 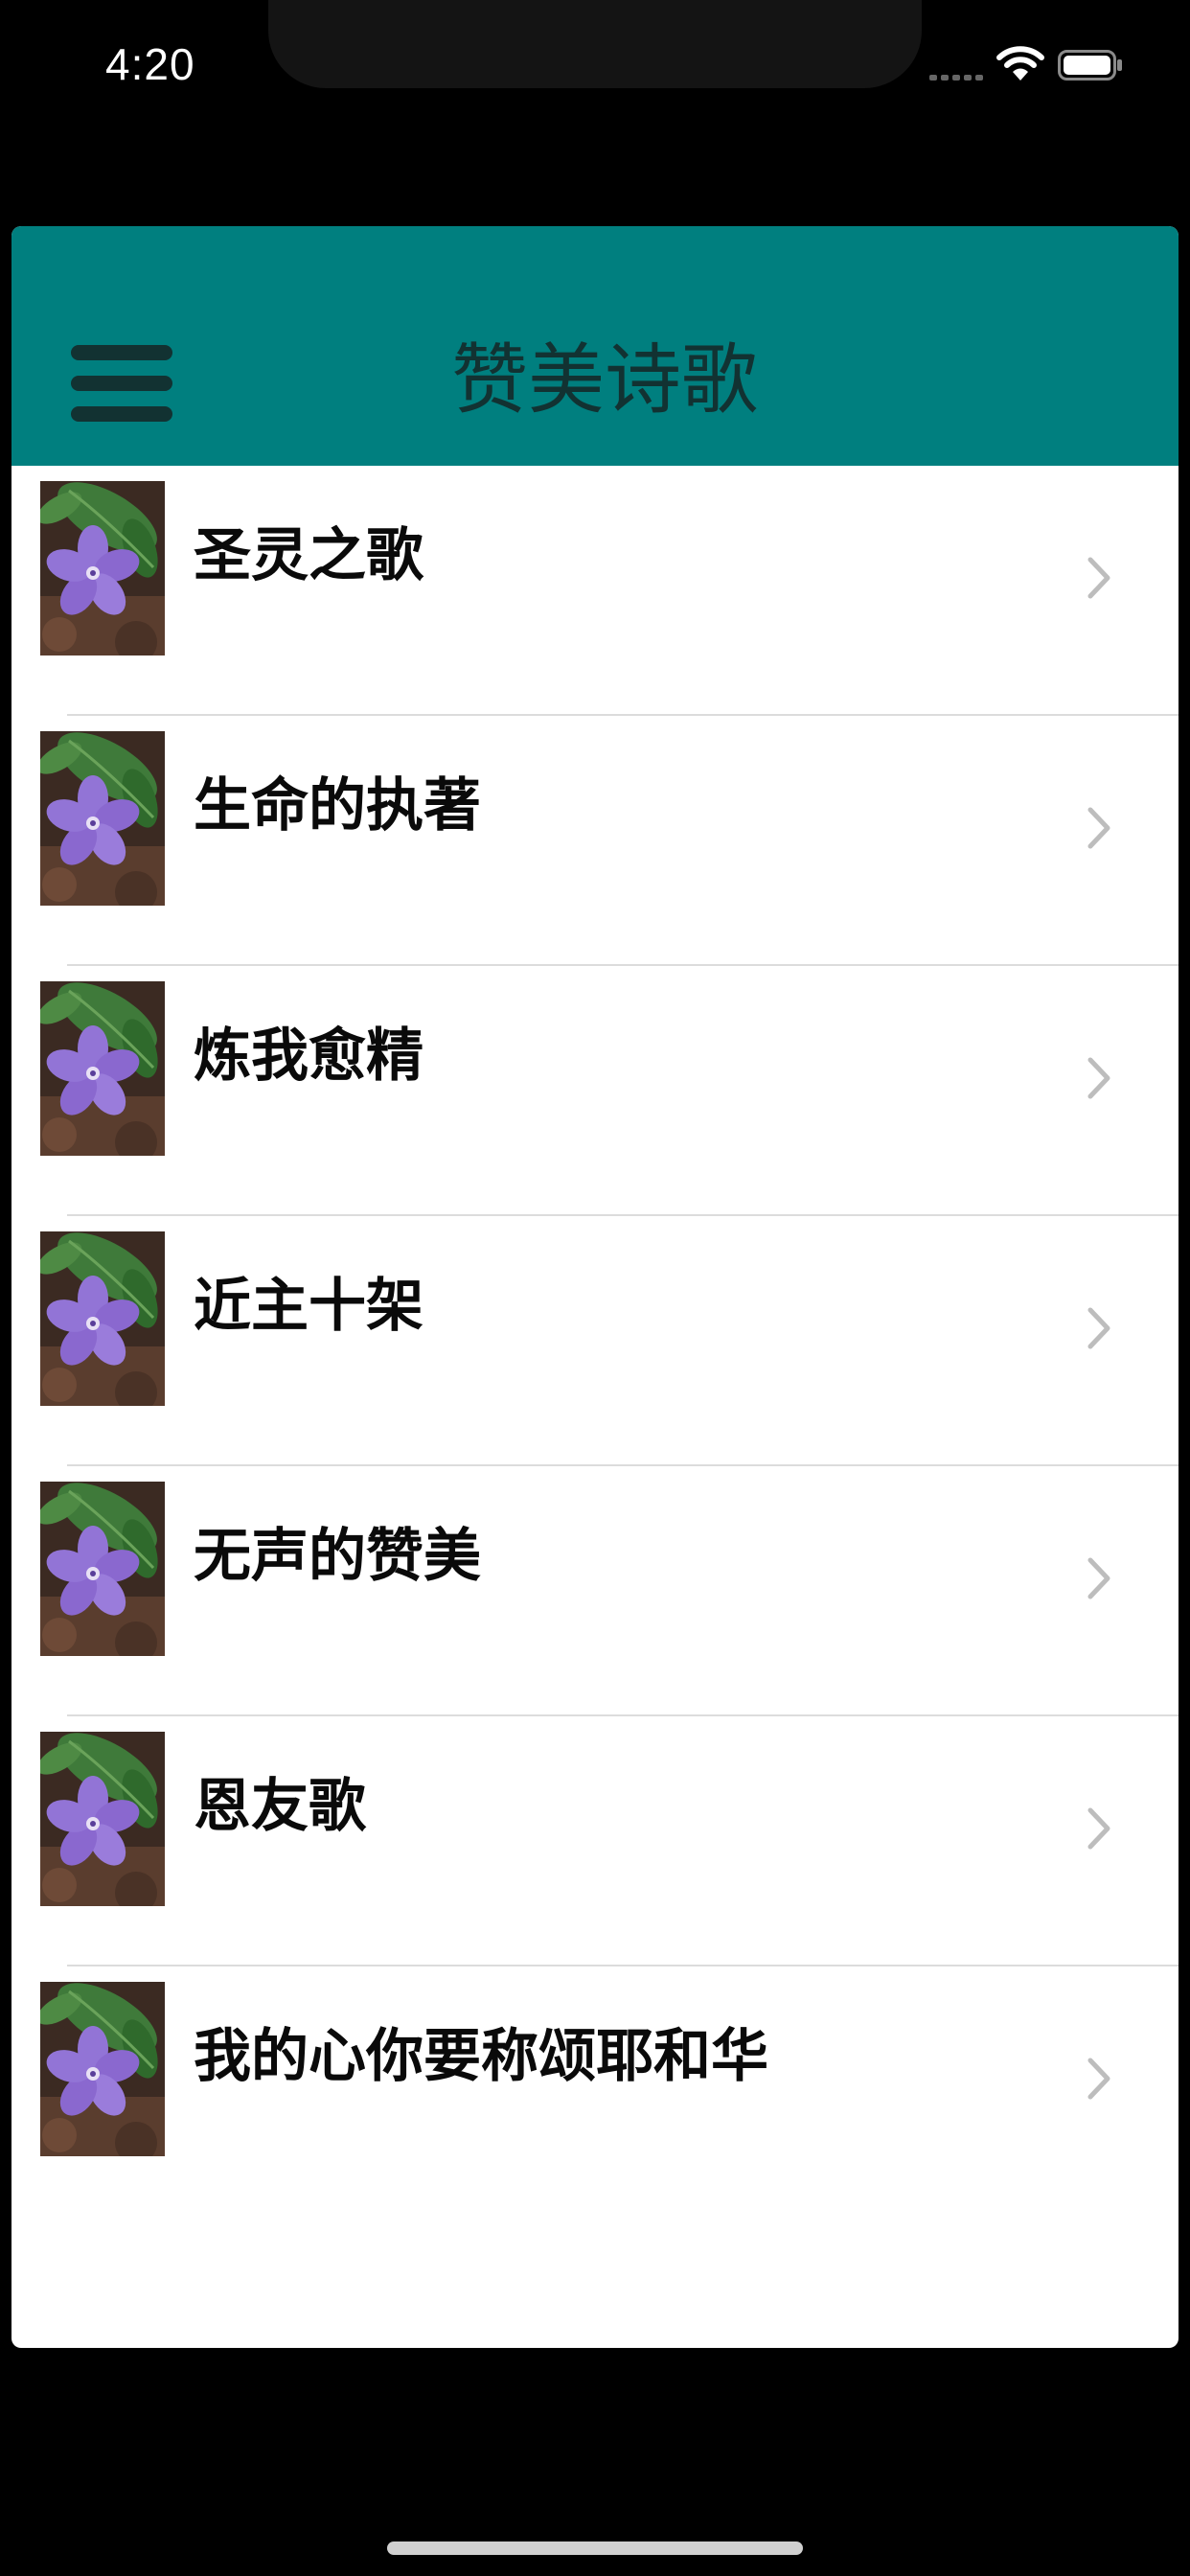 I want to click on device-notch, so click(x=595, y=44).